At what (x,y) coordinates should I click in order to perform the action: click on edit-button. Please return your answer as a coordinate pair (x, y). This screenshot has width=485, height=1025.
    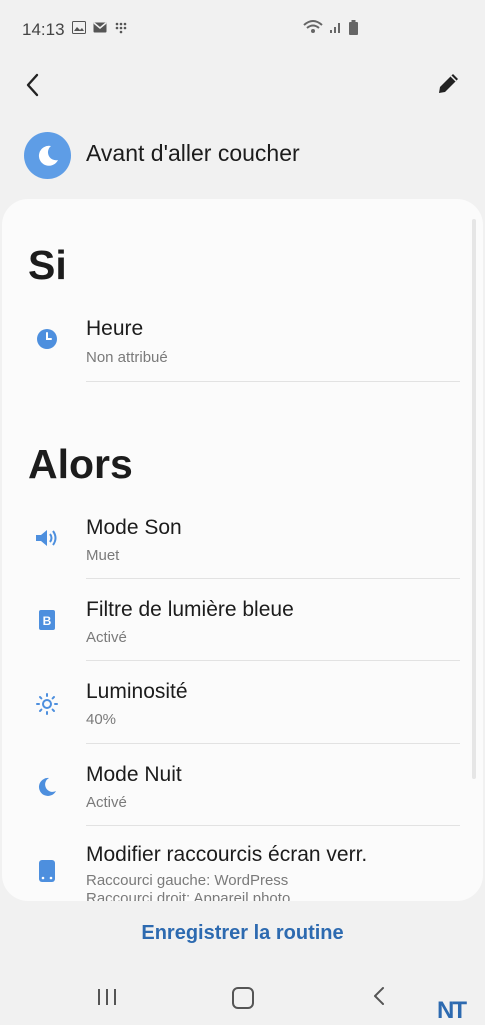
    Looking at the image, I should click on (448, 83).